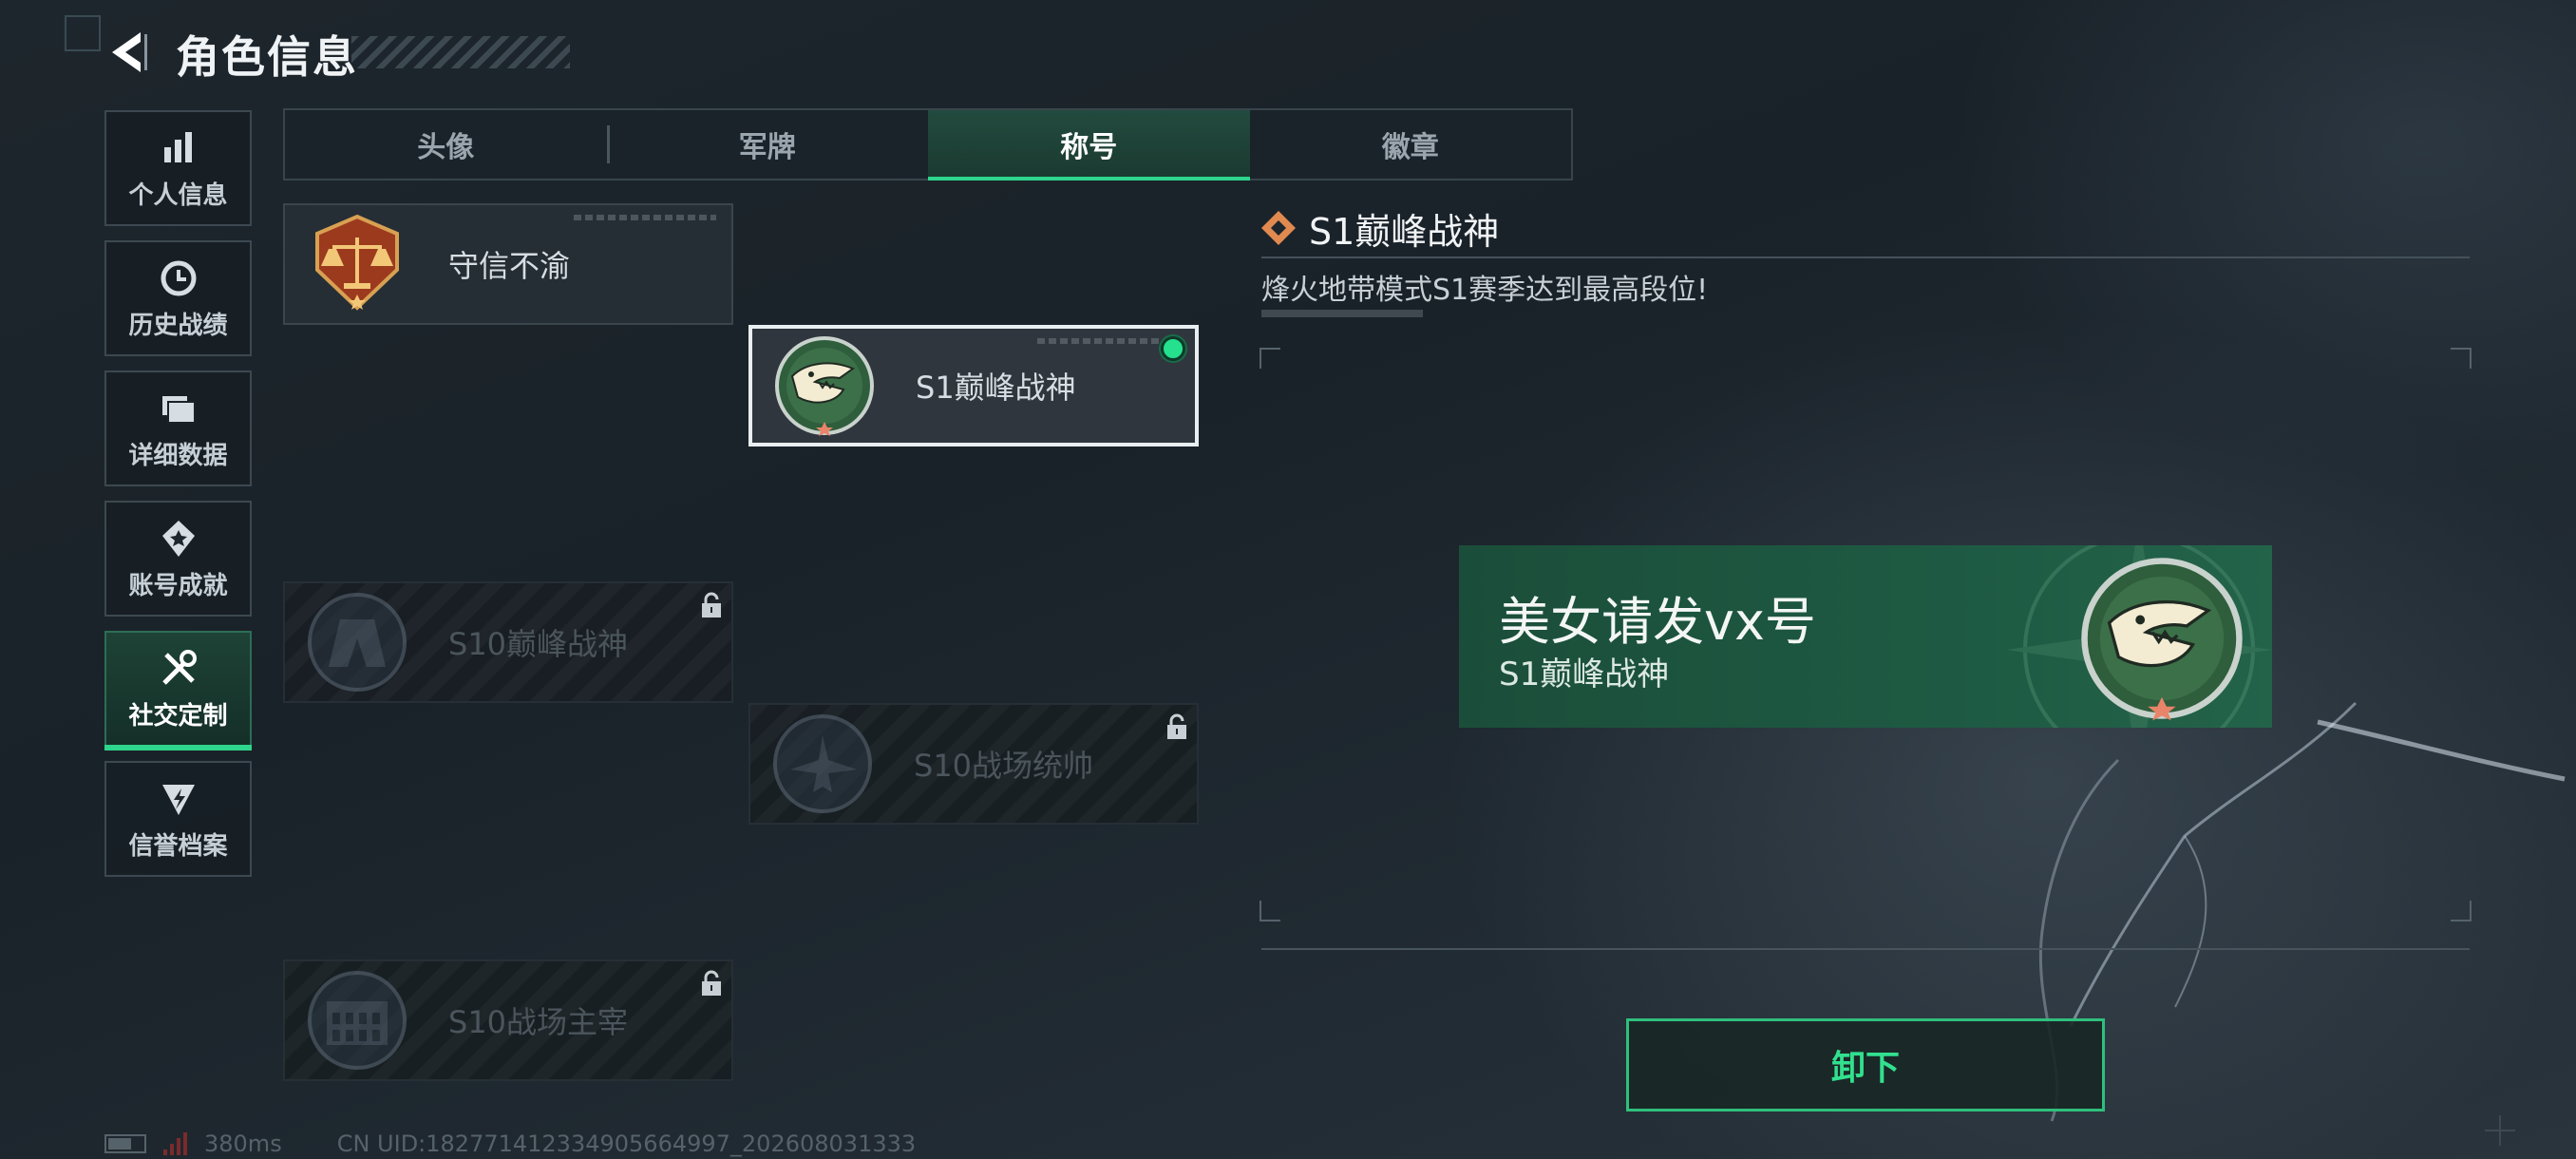  Describe the element at coordinates (1004, 766) in the screenshot. I see `title-card-label: S10战场统帅` at that location.